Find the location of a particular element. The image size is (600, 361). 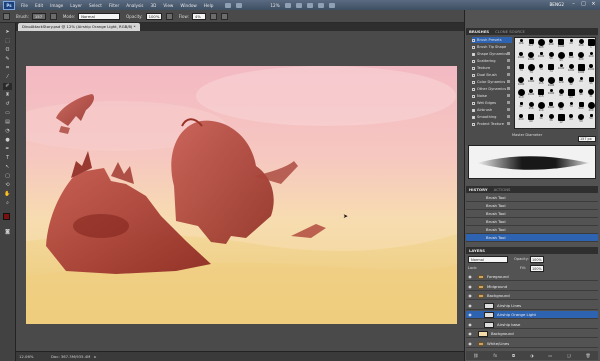

quick-select-tool-icon: ✎ is located at coordinates (7, 59).